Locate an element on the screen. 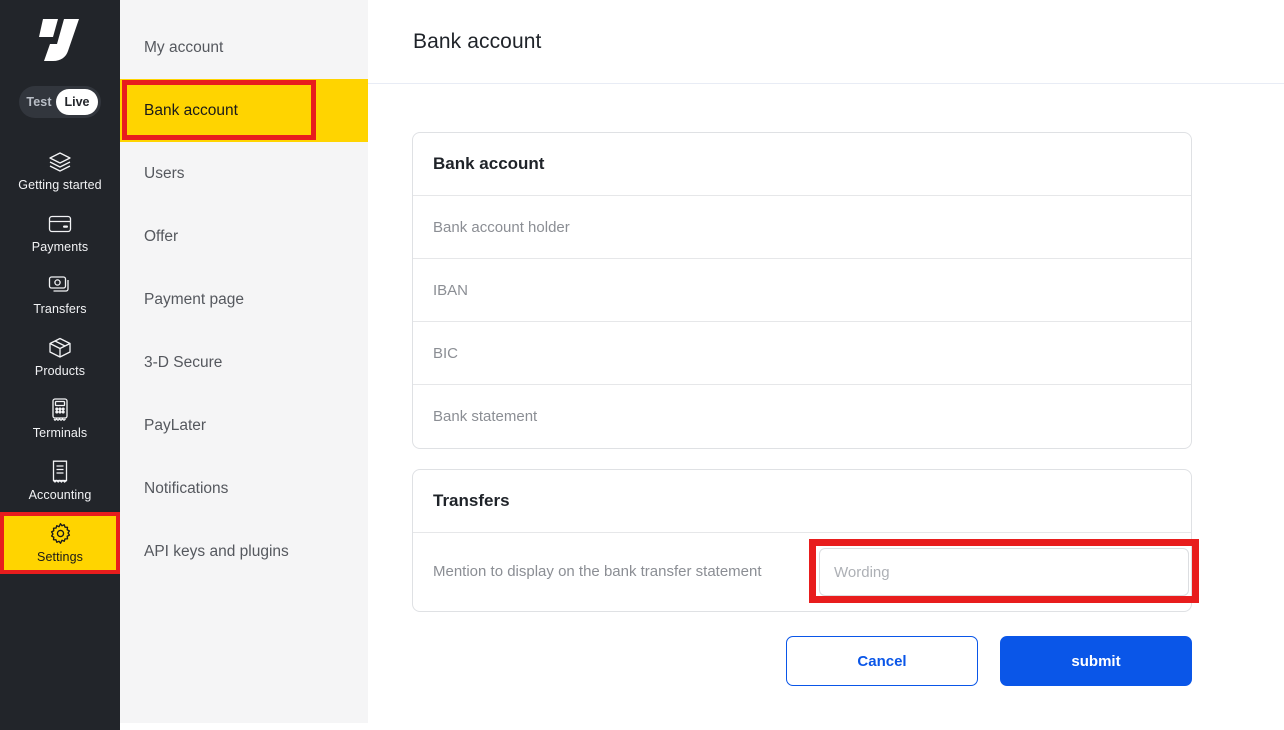 Image resolution: width=1284 pixels, height=730 pixels. sidebar-item-users: Users is located at coordinates (244, 173).